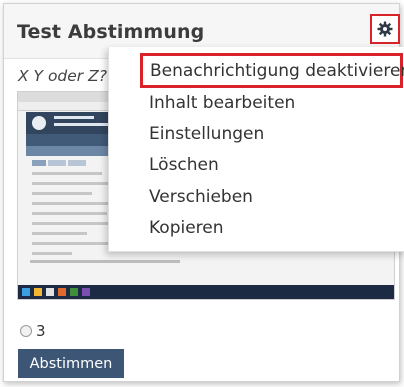 This screenshot has width=404, height=387. What do you see at coordinates (222, 103) in the screenshot?
I see `menu-item-edit-content: Inhalt bearbeiten` at bounding box center [222, 103].